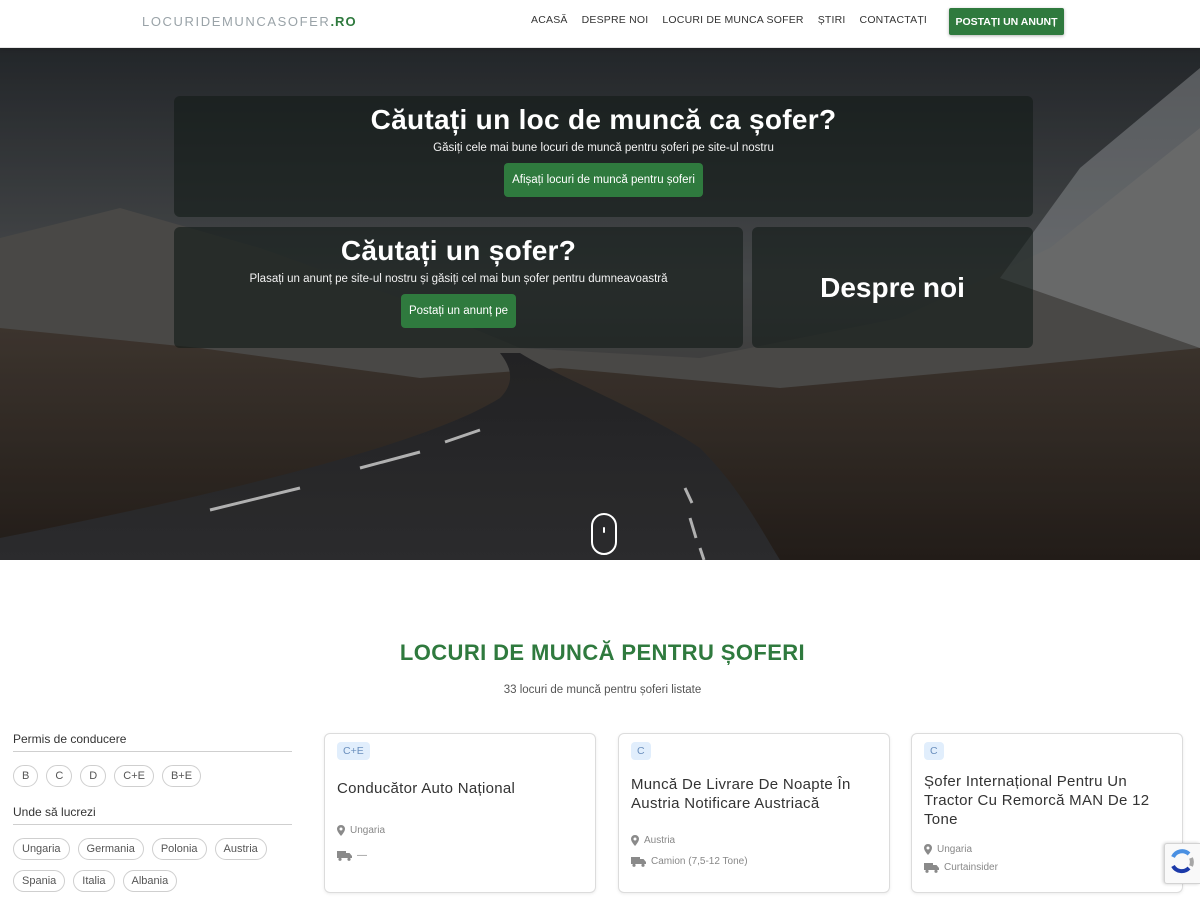 Image resolution: width=1200 pixels, height=910 pixels. I want to click on job-card: C+E Conducător Auto Național Ungaria —, so click(460, 813).